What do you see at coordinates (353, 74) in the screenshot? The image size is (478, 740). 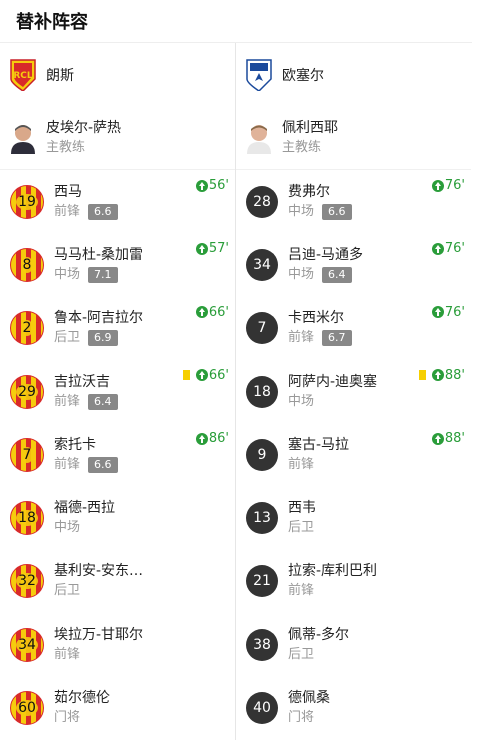 I see `away-team-row: 欧塞尔` at bounding box center [353, 74].